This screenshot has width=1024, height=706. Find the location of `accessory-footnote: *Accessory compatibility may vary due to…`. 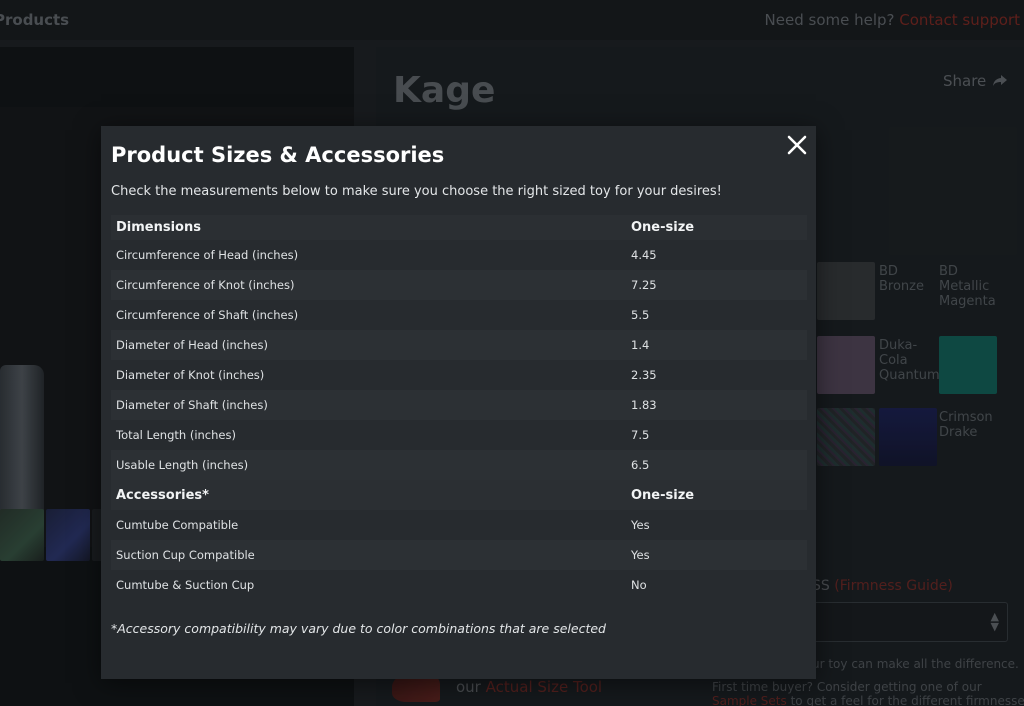

accessory-footnote: *Accessory compatibility may vary due to… is located at coordinates (358, 628).